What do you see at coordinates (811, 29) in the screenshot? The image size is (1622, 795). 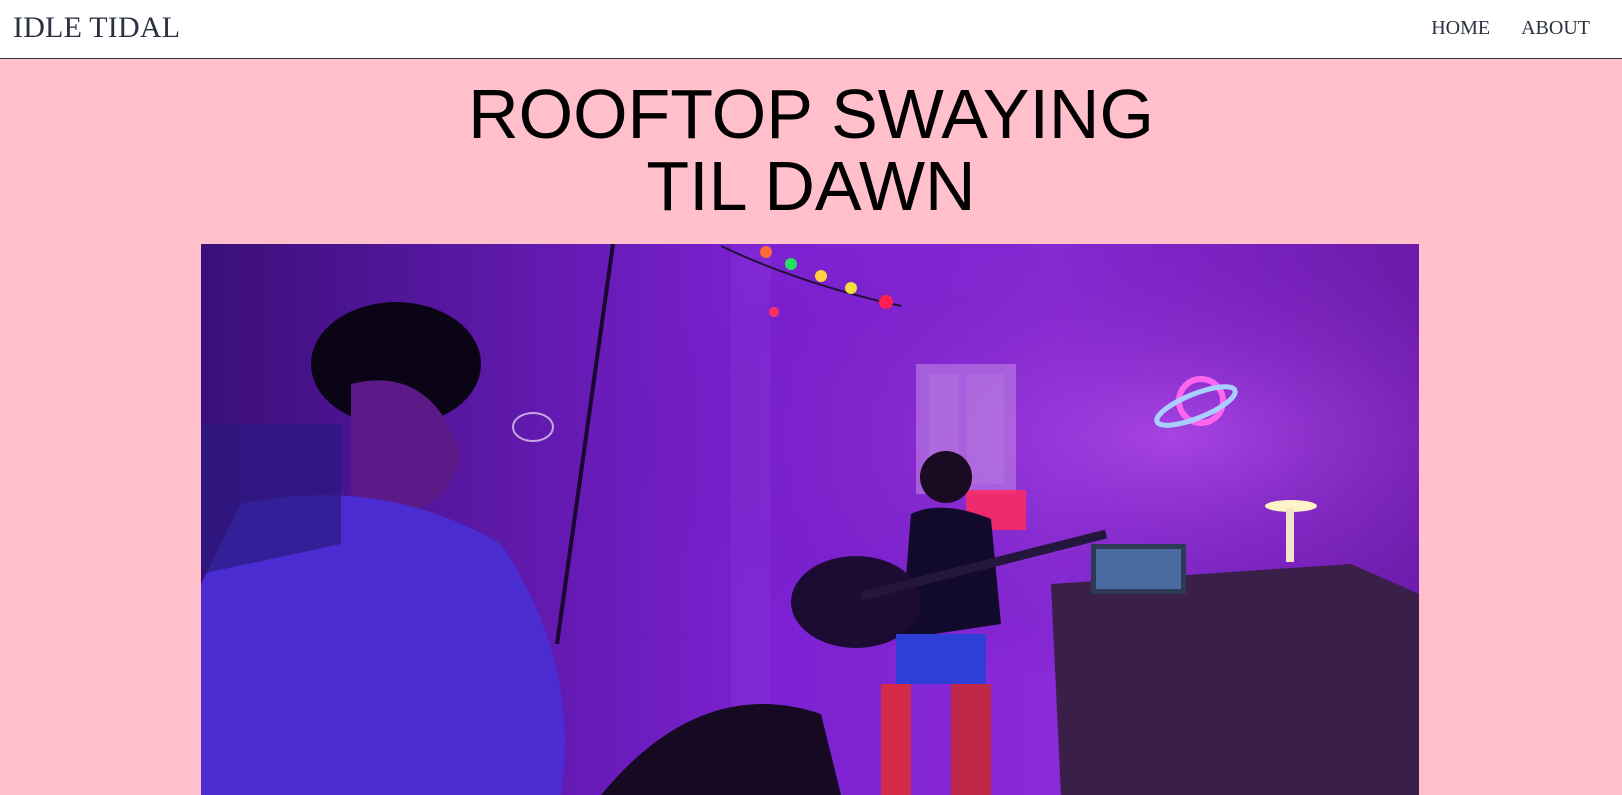 I see `site-header: IDLE TIDAL HOME ABOUT` at bounding box center [811, 29].